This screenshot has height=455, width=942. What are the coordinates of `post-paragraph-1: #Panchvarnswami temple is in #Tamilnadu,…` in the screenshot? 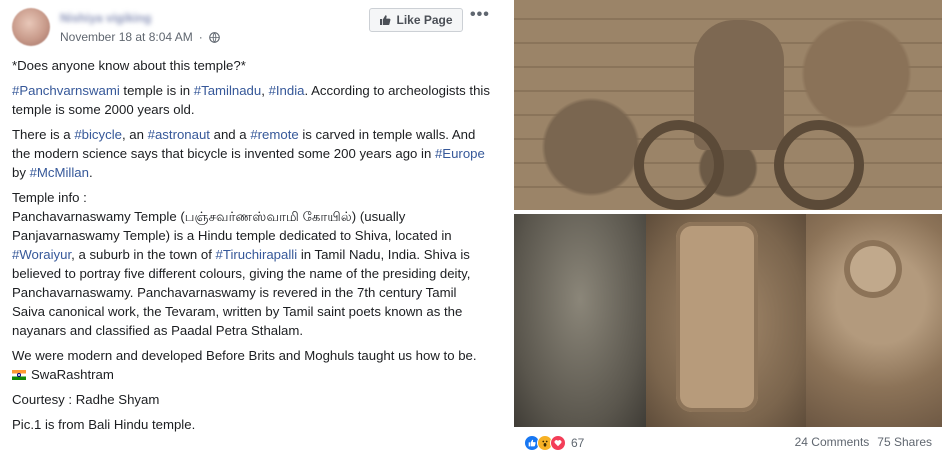 It's located at (251, 100).